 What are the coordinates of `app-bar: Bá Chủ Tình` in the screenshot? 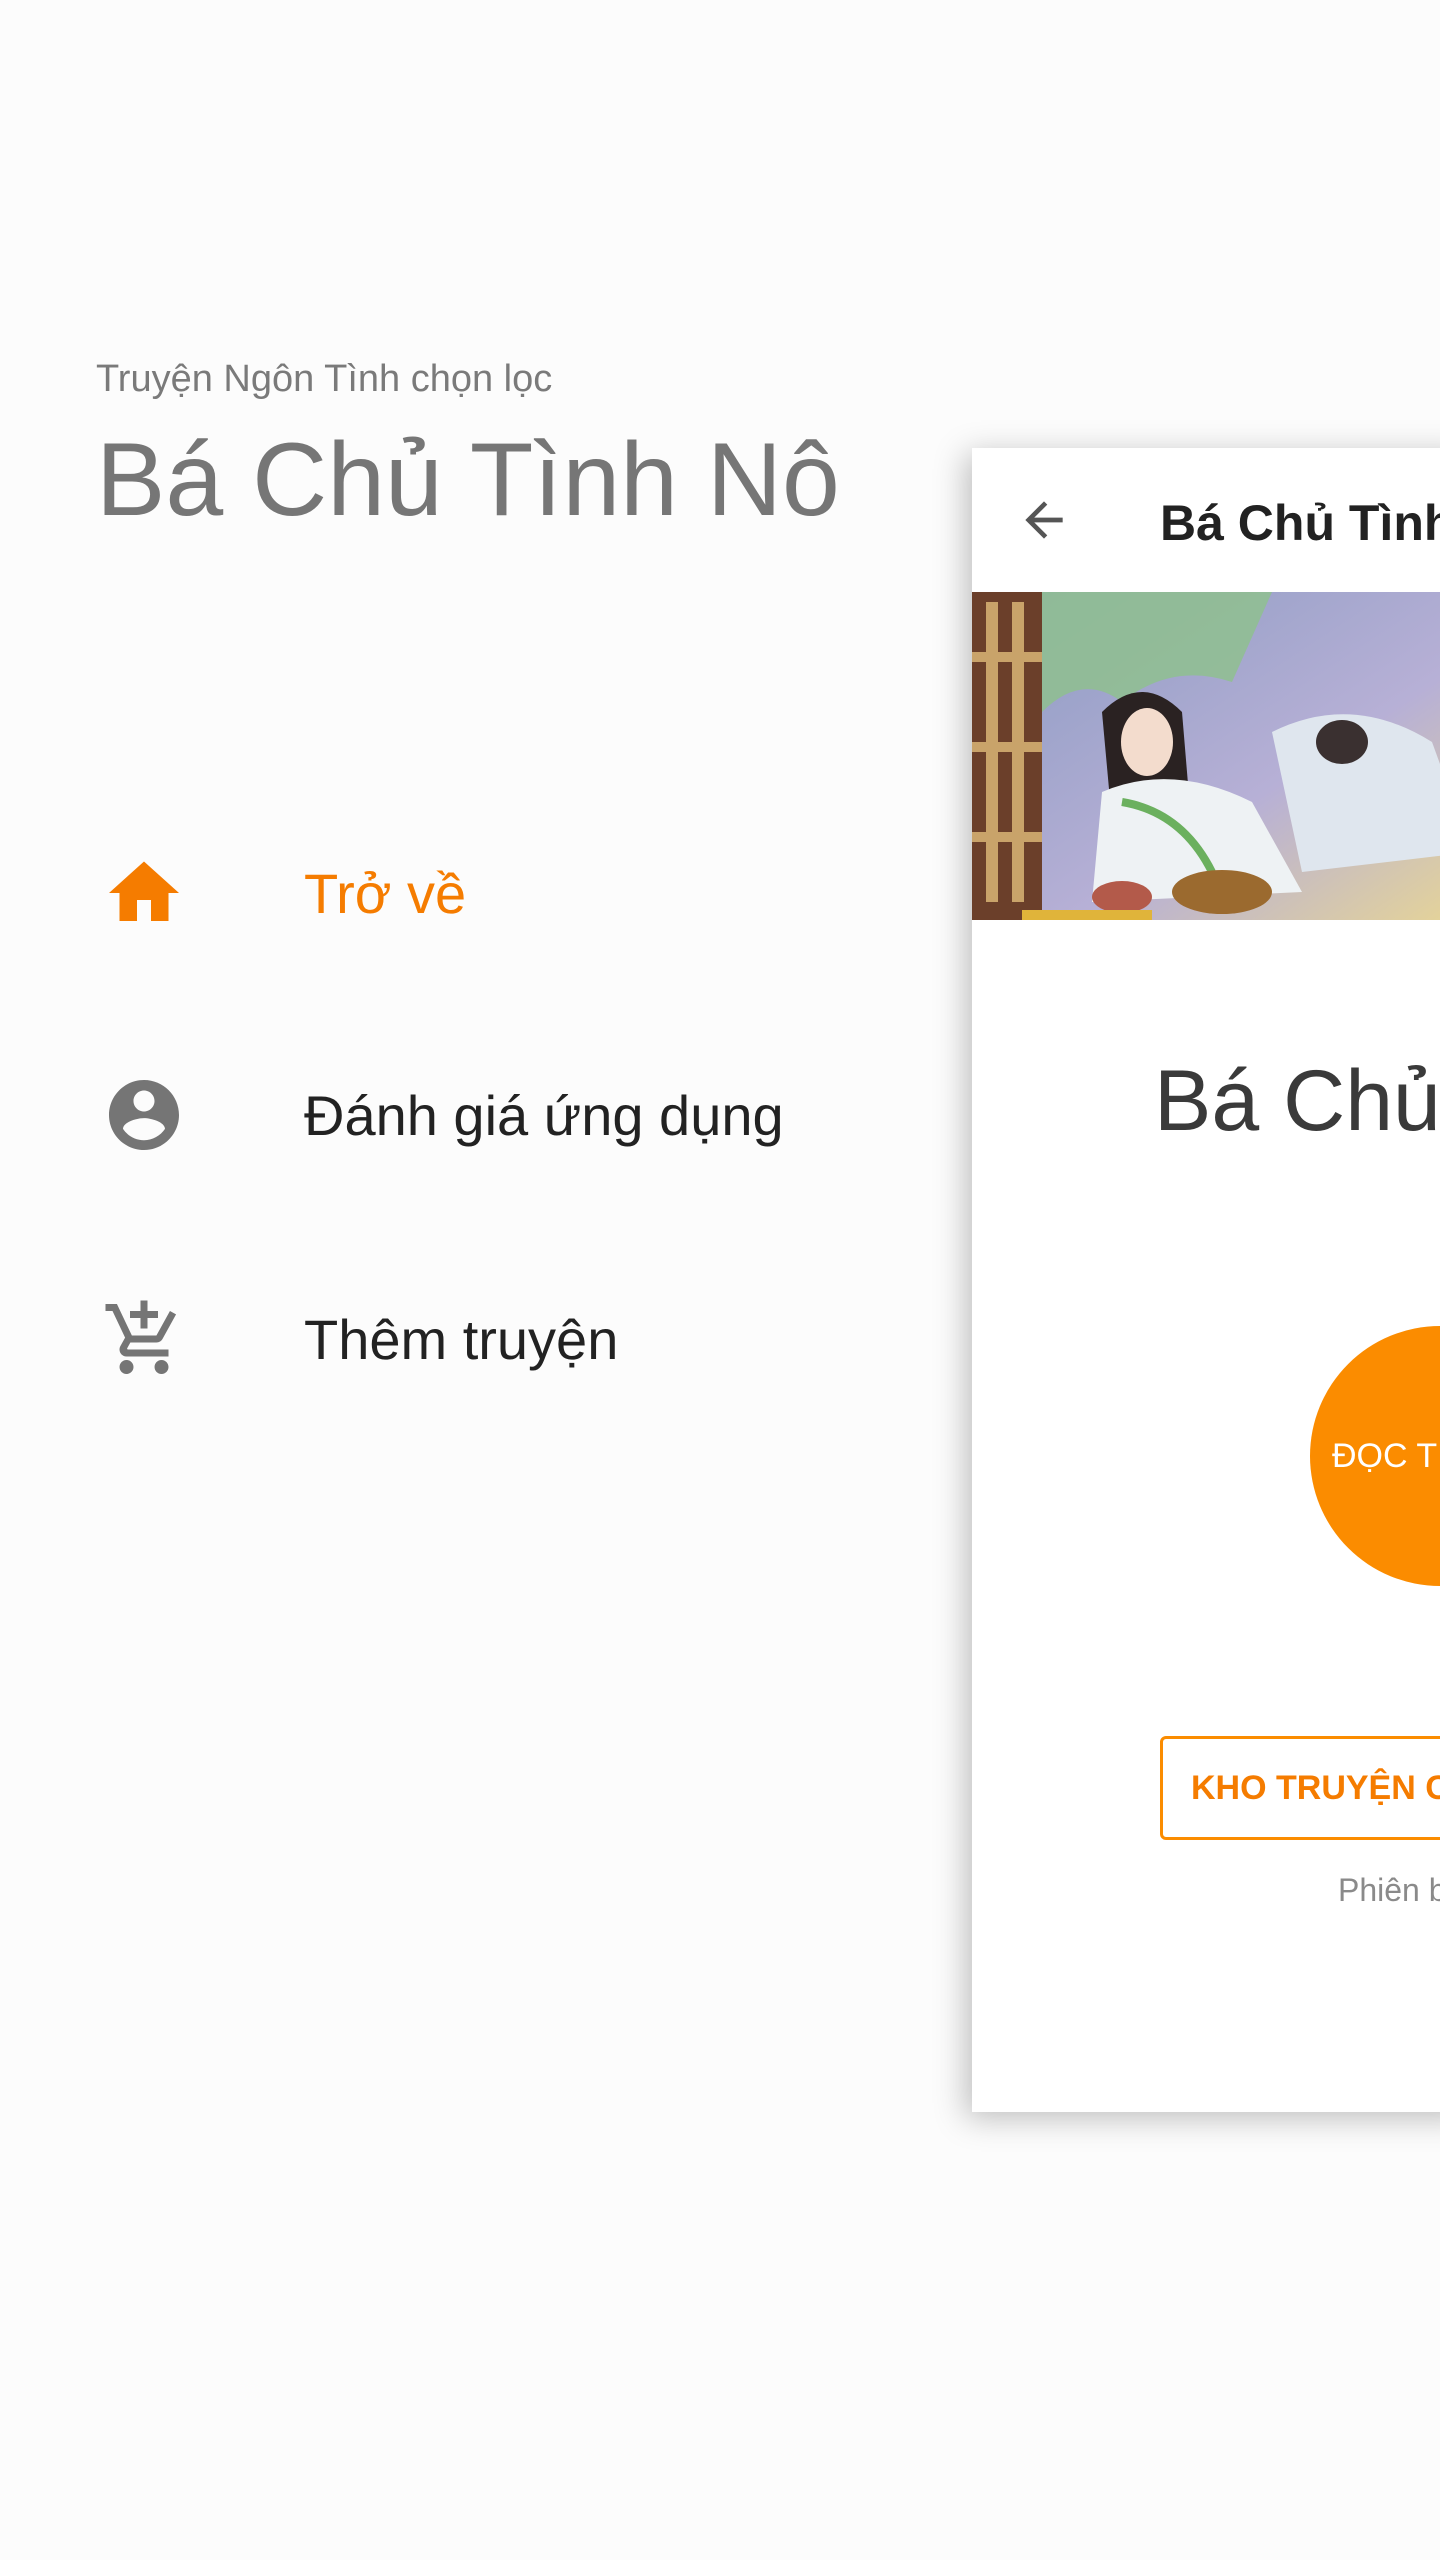 It's located at (1206, 520).